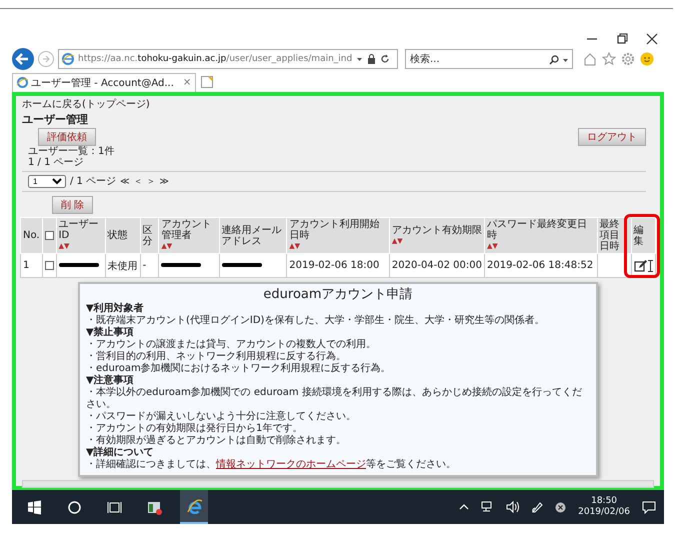  I want to click on restore-icon, so click(622, 39).